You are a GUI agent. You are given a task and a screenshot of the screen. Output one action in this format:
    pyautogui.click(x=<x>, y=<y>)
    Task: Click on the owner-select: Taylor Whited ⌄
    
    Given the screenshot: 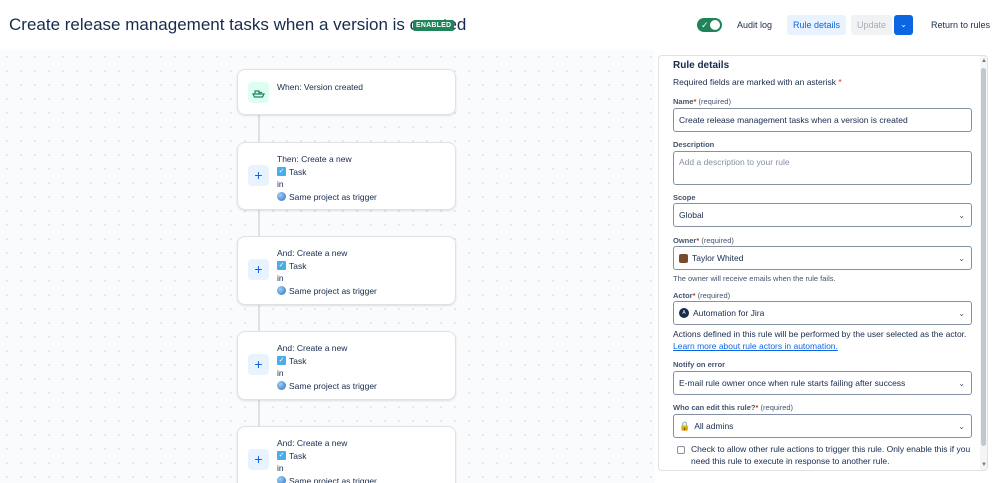 What is the action you would take?
    pyautogui.click(x=822, y=258)
    